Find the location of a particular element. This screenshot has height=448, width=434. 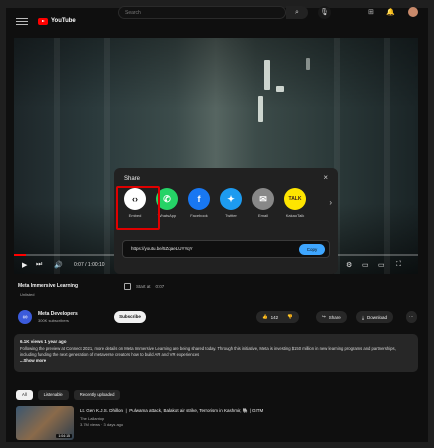

unlisted-badge: Unlisted is located at coordinates (27, 294).